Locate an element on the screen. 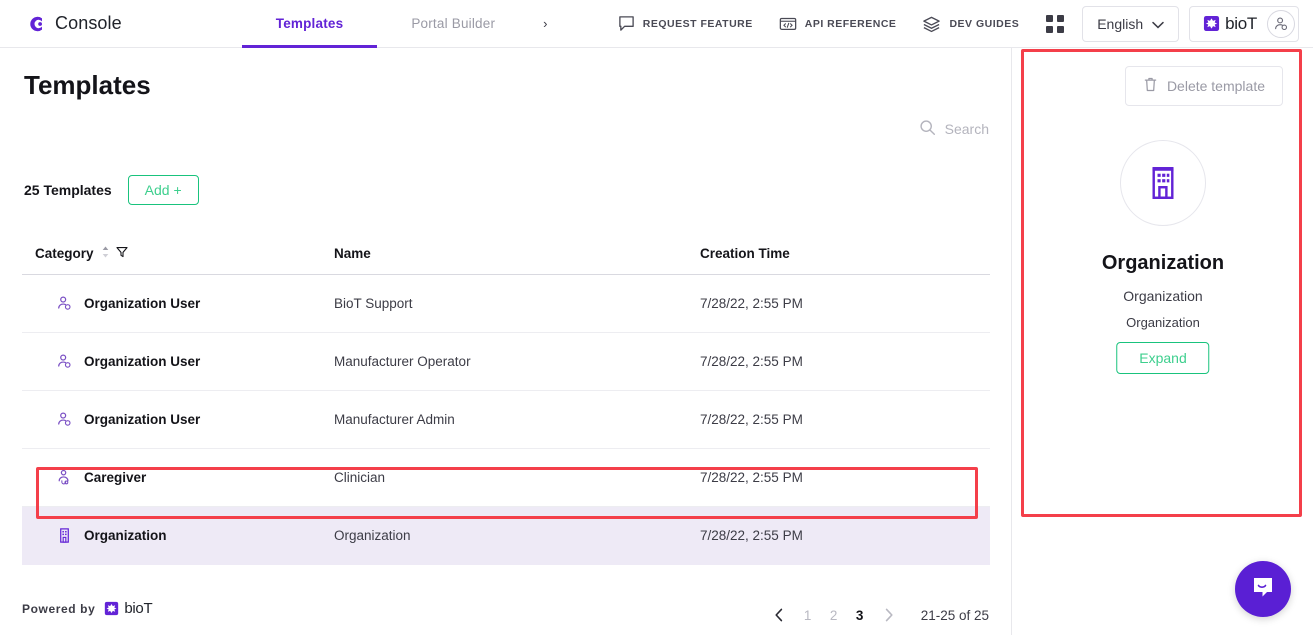  delete-template-button: Delete template is located at coordinates (1203, 86).